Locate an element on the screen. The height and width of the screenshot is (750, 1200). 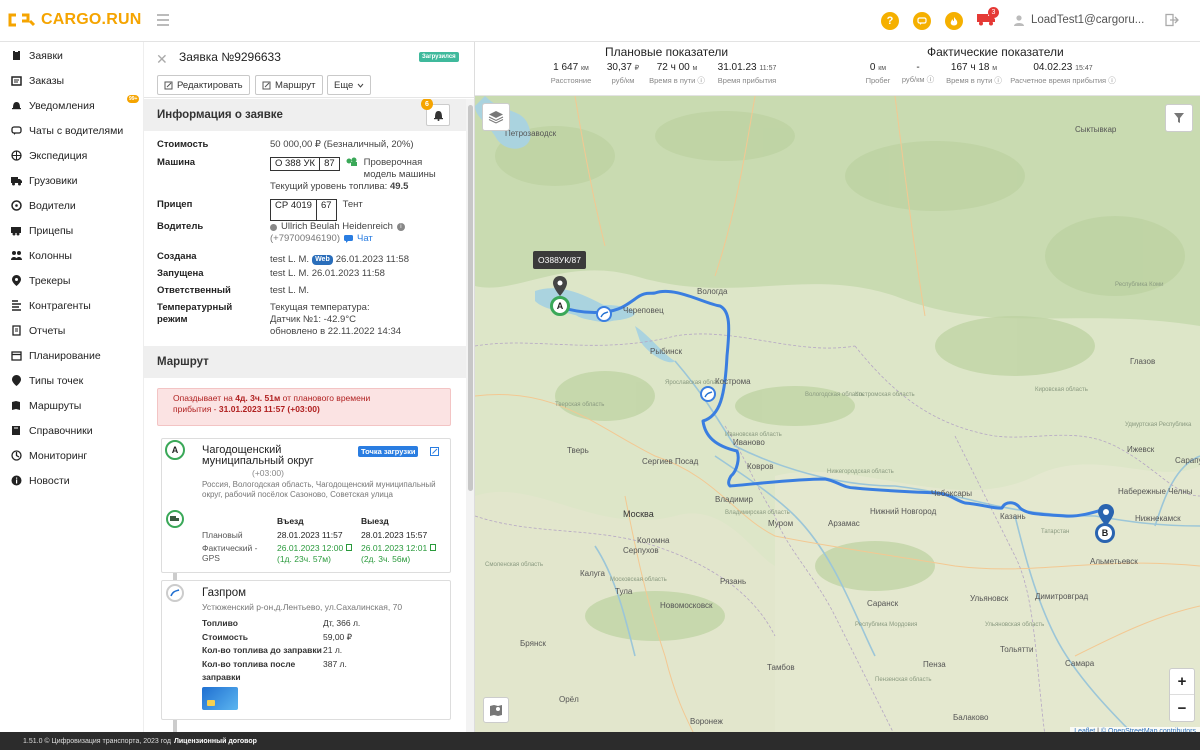
sidebar-item-11: Контрагенты is located at coordinates (71, 305).